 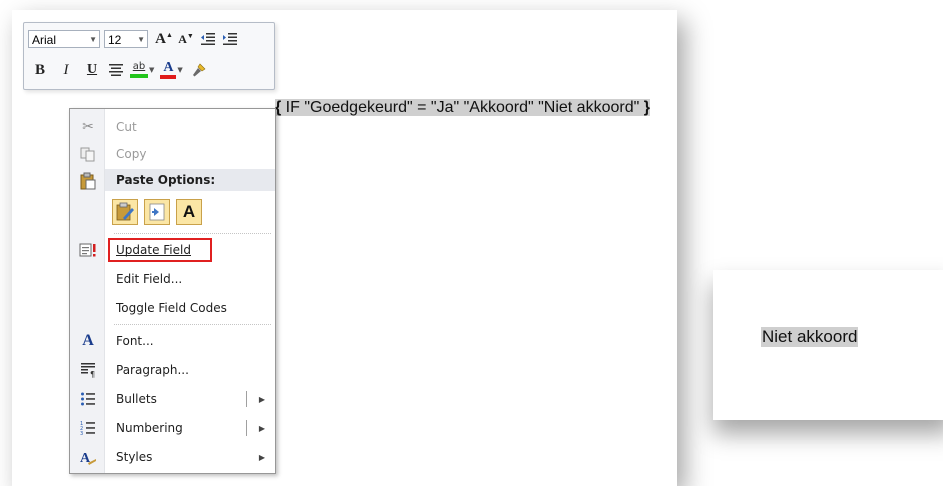 I want to click on paste-merge-formatting-button, so click(x=157, y=212).